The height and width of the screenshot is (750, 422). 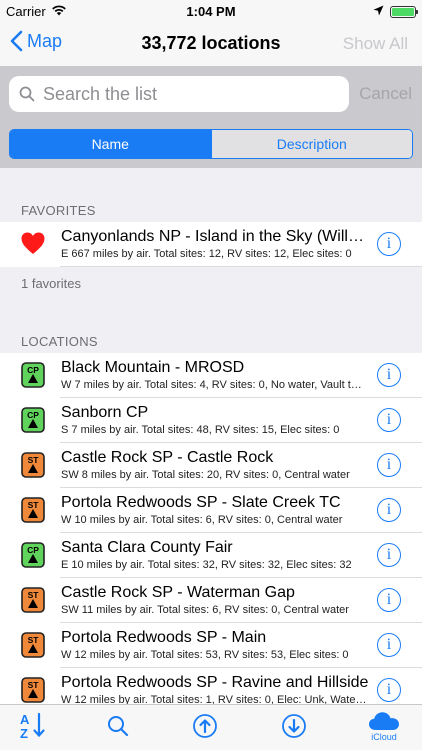 I want to click on favorites-footer: 1 favorites, so click(x=51, y=283).